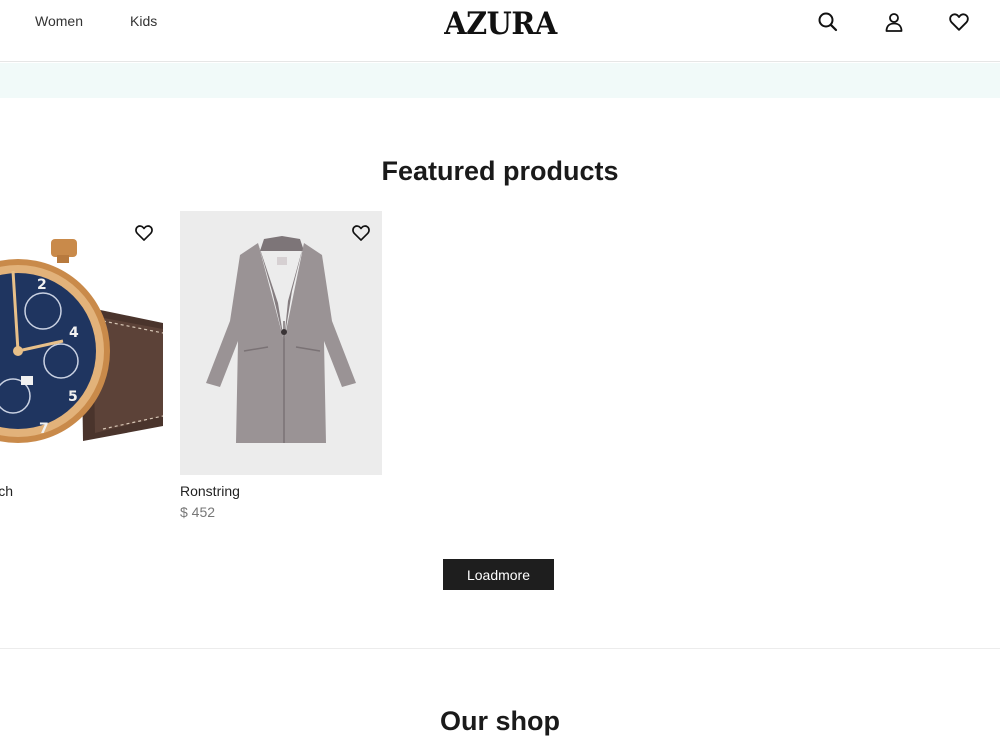 The height and width of the screenshot is (750, 1000). Describe the element at coordinates (44, 429) in the screenshot. I see `svg-text: 7` at that location.